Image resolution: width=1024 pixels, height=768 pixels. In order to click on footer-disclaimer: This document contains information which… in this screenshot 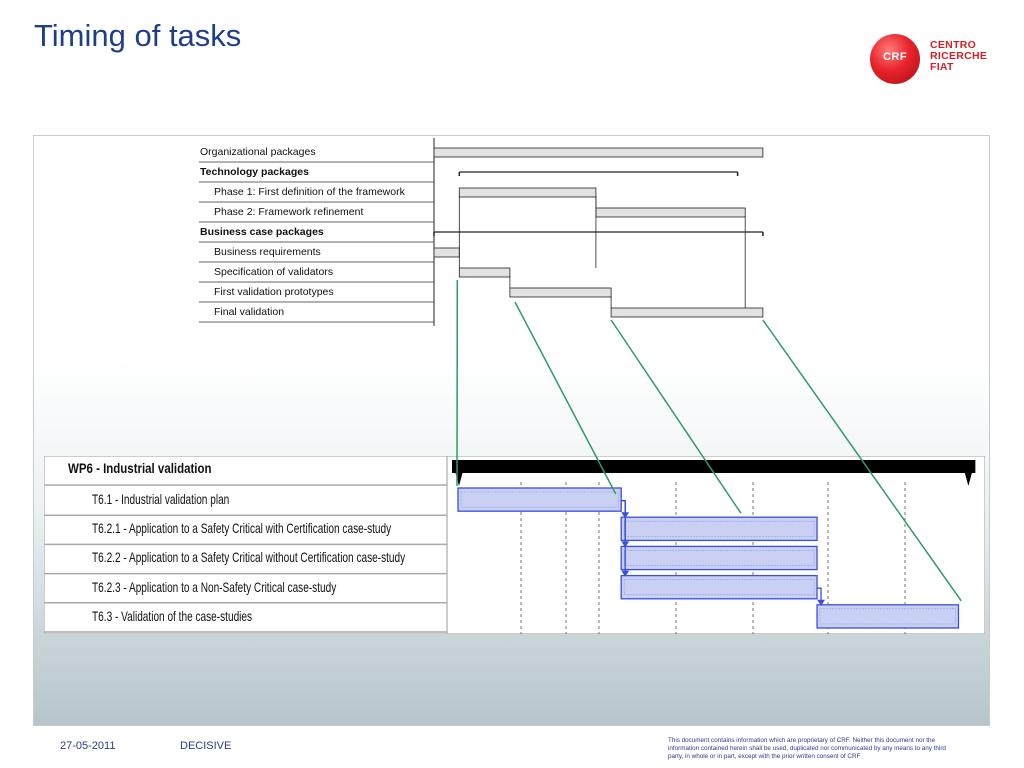, I will do `click(807, 748)`.